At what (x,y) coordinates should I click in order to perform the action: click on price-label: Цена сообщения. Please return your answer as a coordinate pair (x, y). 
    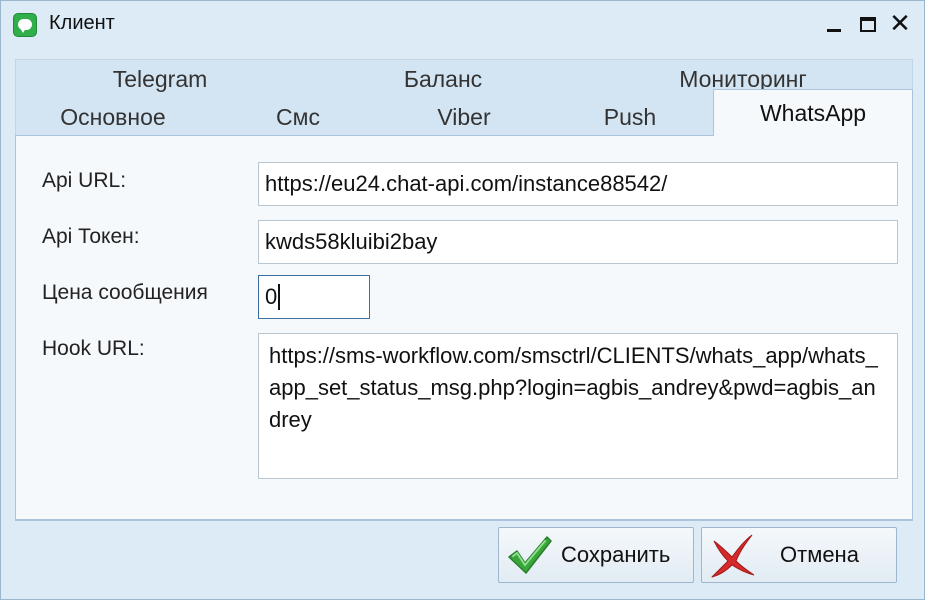
    Looking at the image, I should click on (125, 292).